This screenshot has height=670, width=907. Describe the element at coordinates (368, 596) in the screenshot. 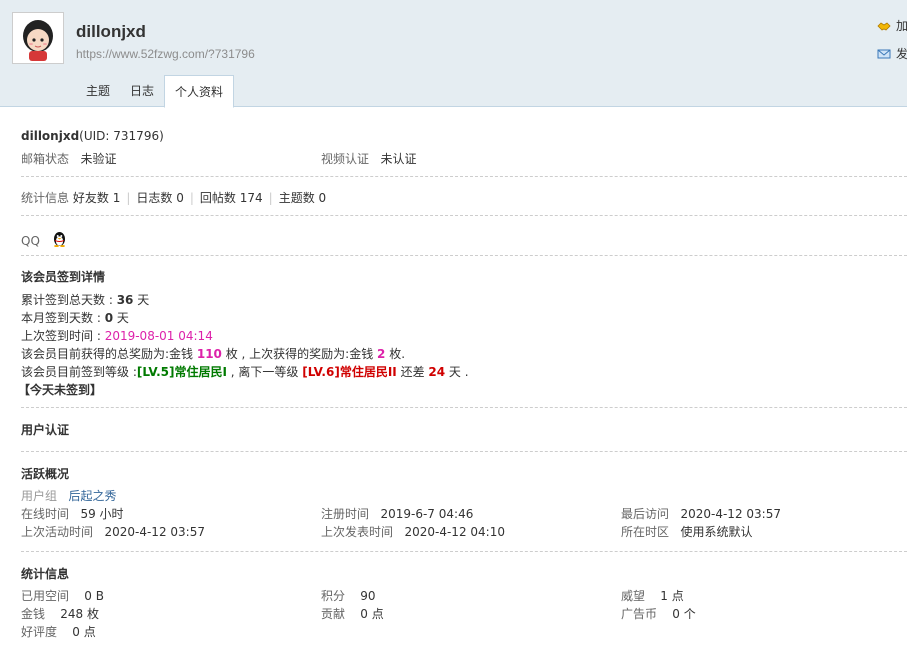

I see `credits-value: 90` at that location.